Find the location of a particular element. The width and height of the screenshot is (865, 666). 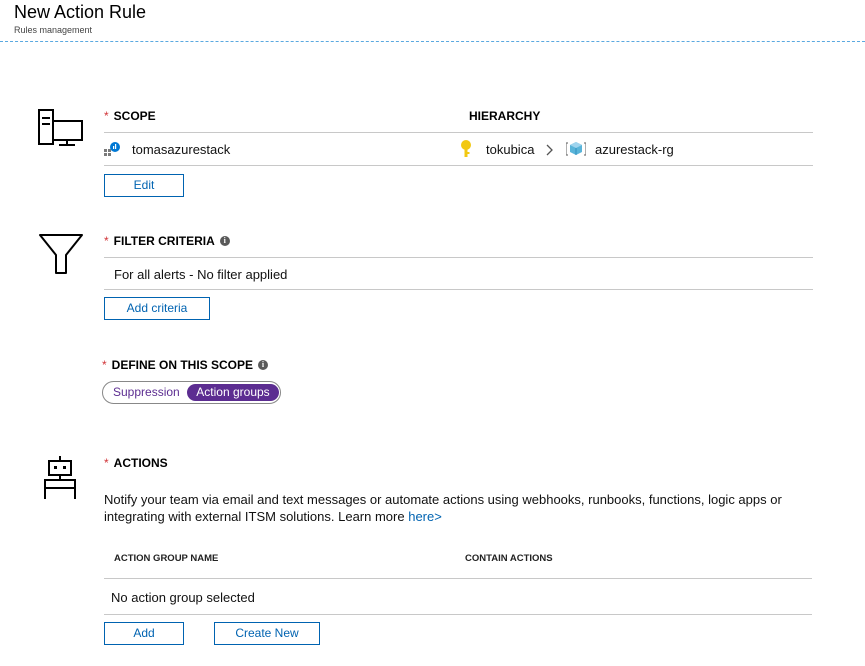

define-title-text: DEFINE ON THIS SCOPE is located at coordinates (182, 365).